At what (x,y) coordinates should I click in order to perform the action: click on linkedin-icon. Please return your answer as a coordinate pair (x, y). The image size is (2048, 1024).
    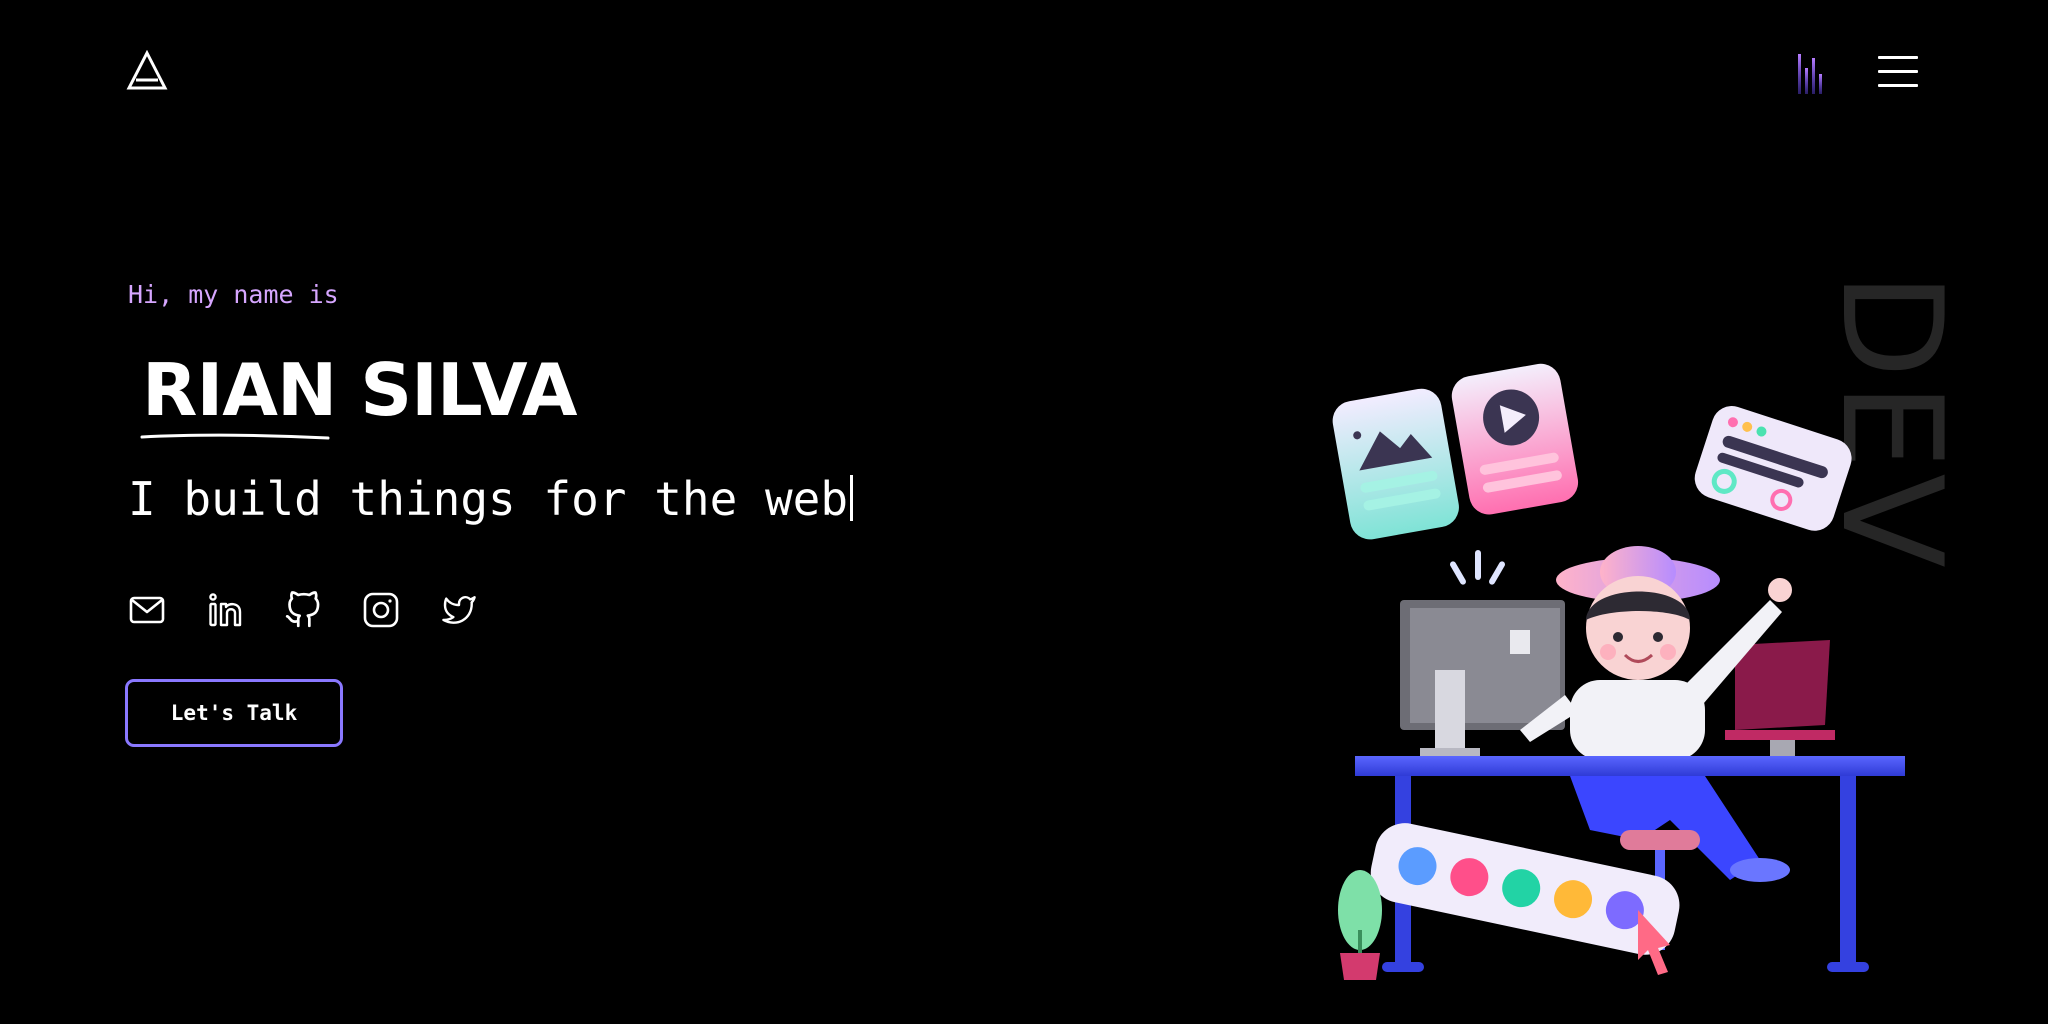
    Looking at the image, I should click on (225, 610).